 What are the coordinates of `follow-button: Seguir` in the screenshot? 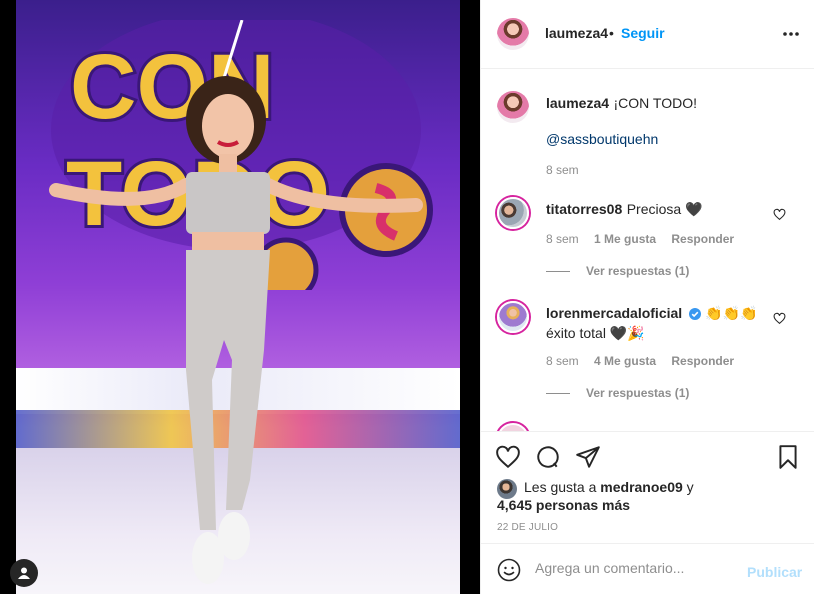 It's located at (643, 33).